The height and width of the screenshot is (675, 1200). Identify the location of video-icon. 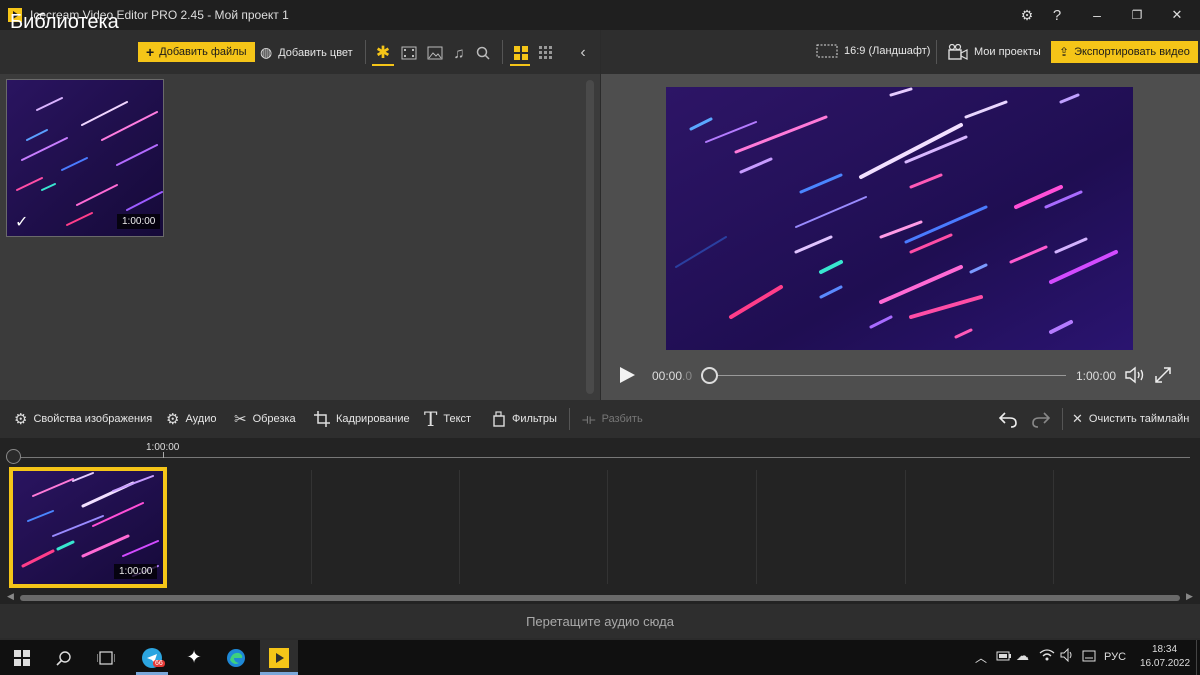
(409, 53).